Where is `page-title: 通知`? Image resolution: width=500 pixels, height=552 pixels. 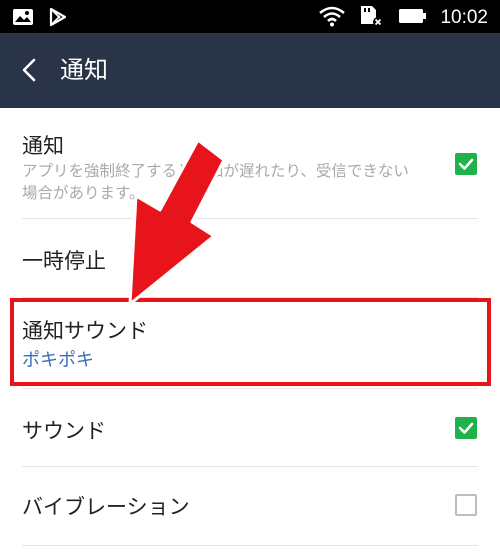
page-title: 通知 is located at coordinates (84, 70).